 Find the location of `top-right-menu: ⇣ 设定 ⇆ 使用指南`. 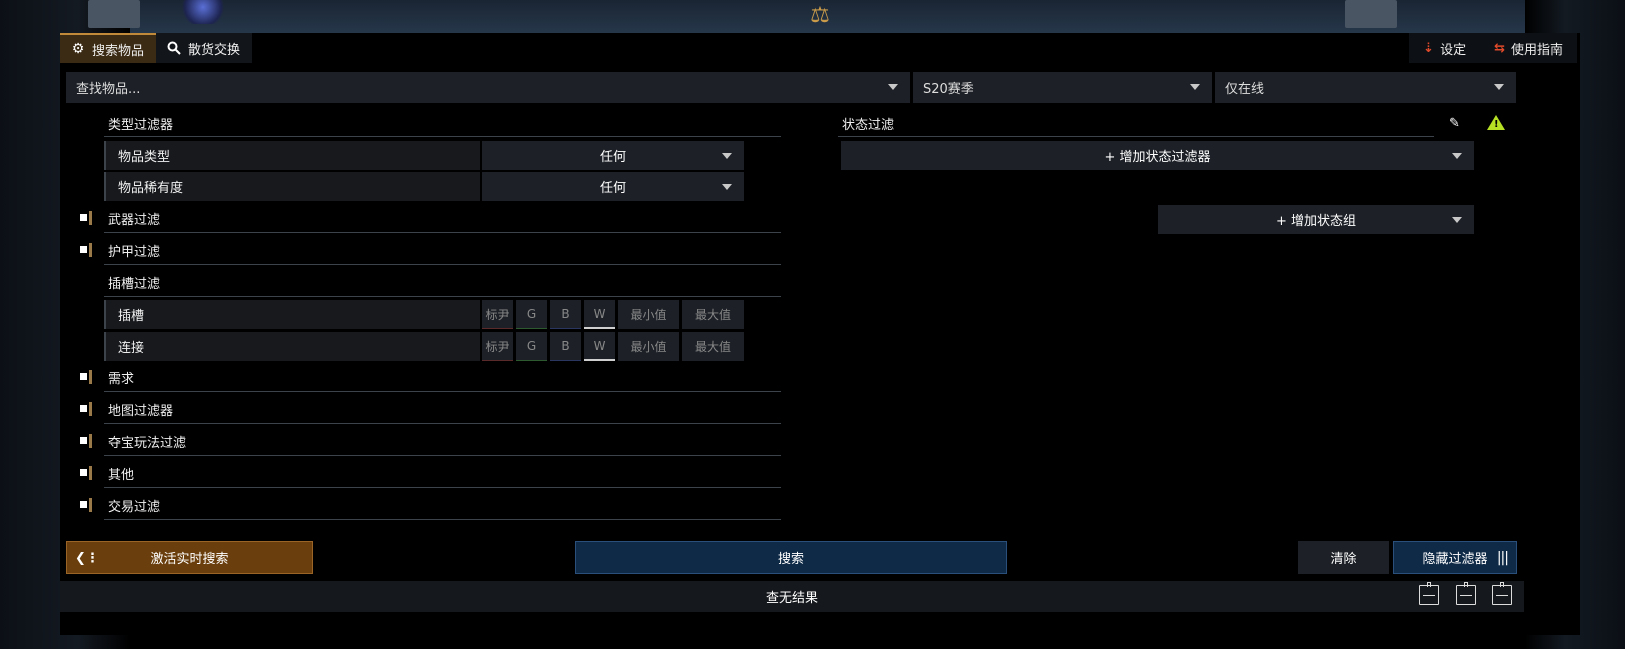

top-right-menu: ⇣ 设定 ⇆ 使用指南 is located at coordinates (1493, 48).